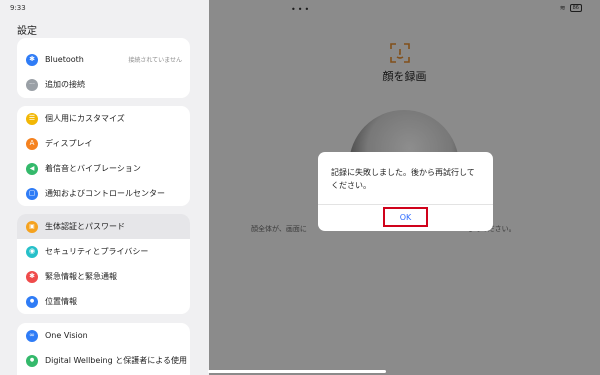 This screenshot has height=375, width=600. Describe the element at coordinates (64, 59) in the screenshot. I see `settings-item-label: Bluetooth` at that location.